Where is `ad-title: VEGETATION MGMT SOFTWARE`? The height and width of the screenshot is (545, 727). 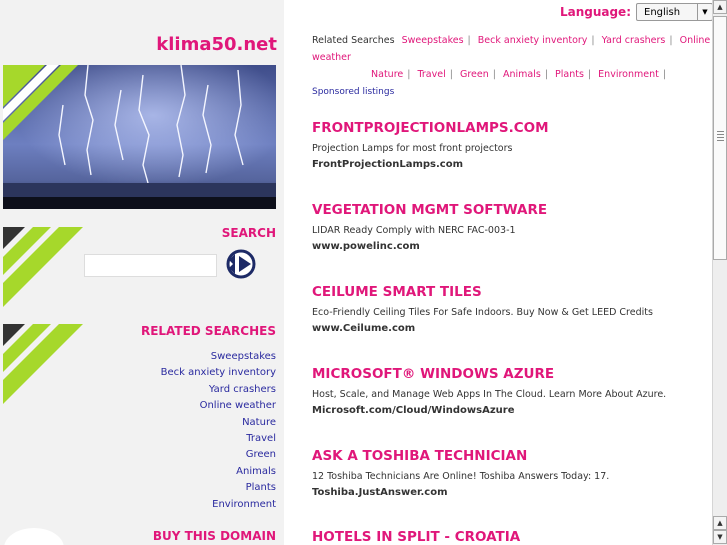
ad-title: VEGETATION MGMT SOFTWARE is located at coordinates (509, 210).